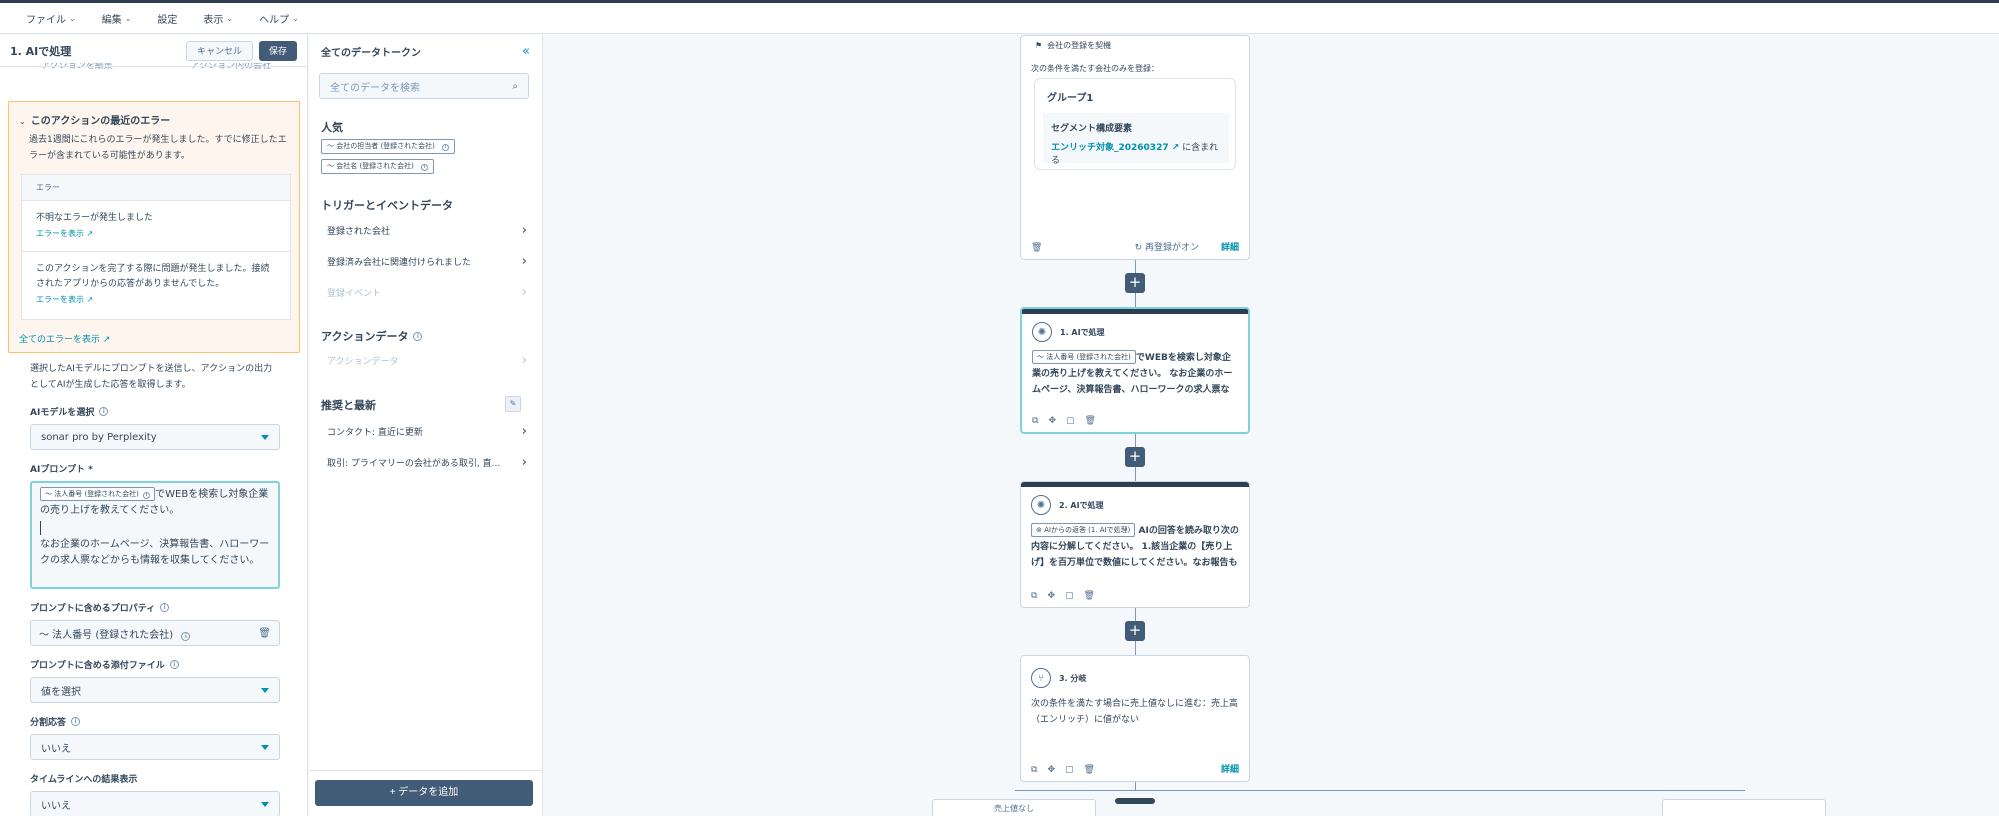 The width and height of the screenshot is (1999, 816). Describe the element at coordinates (378, 166) in the screenshot. I see `popular-token: 〜 会社名 (登録された会社) i` at that location.